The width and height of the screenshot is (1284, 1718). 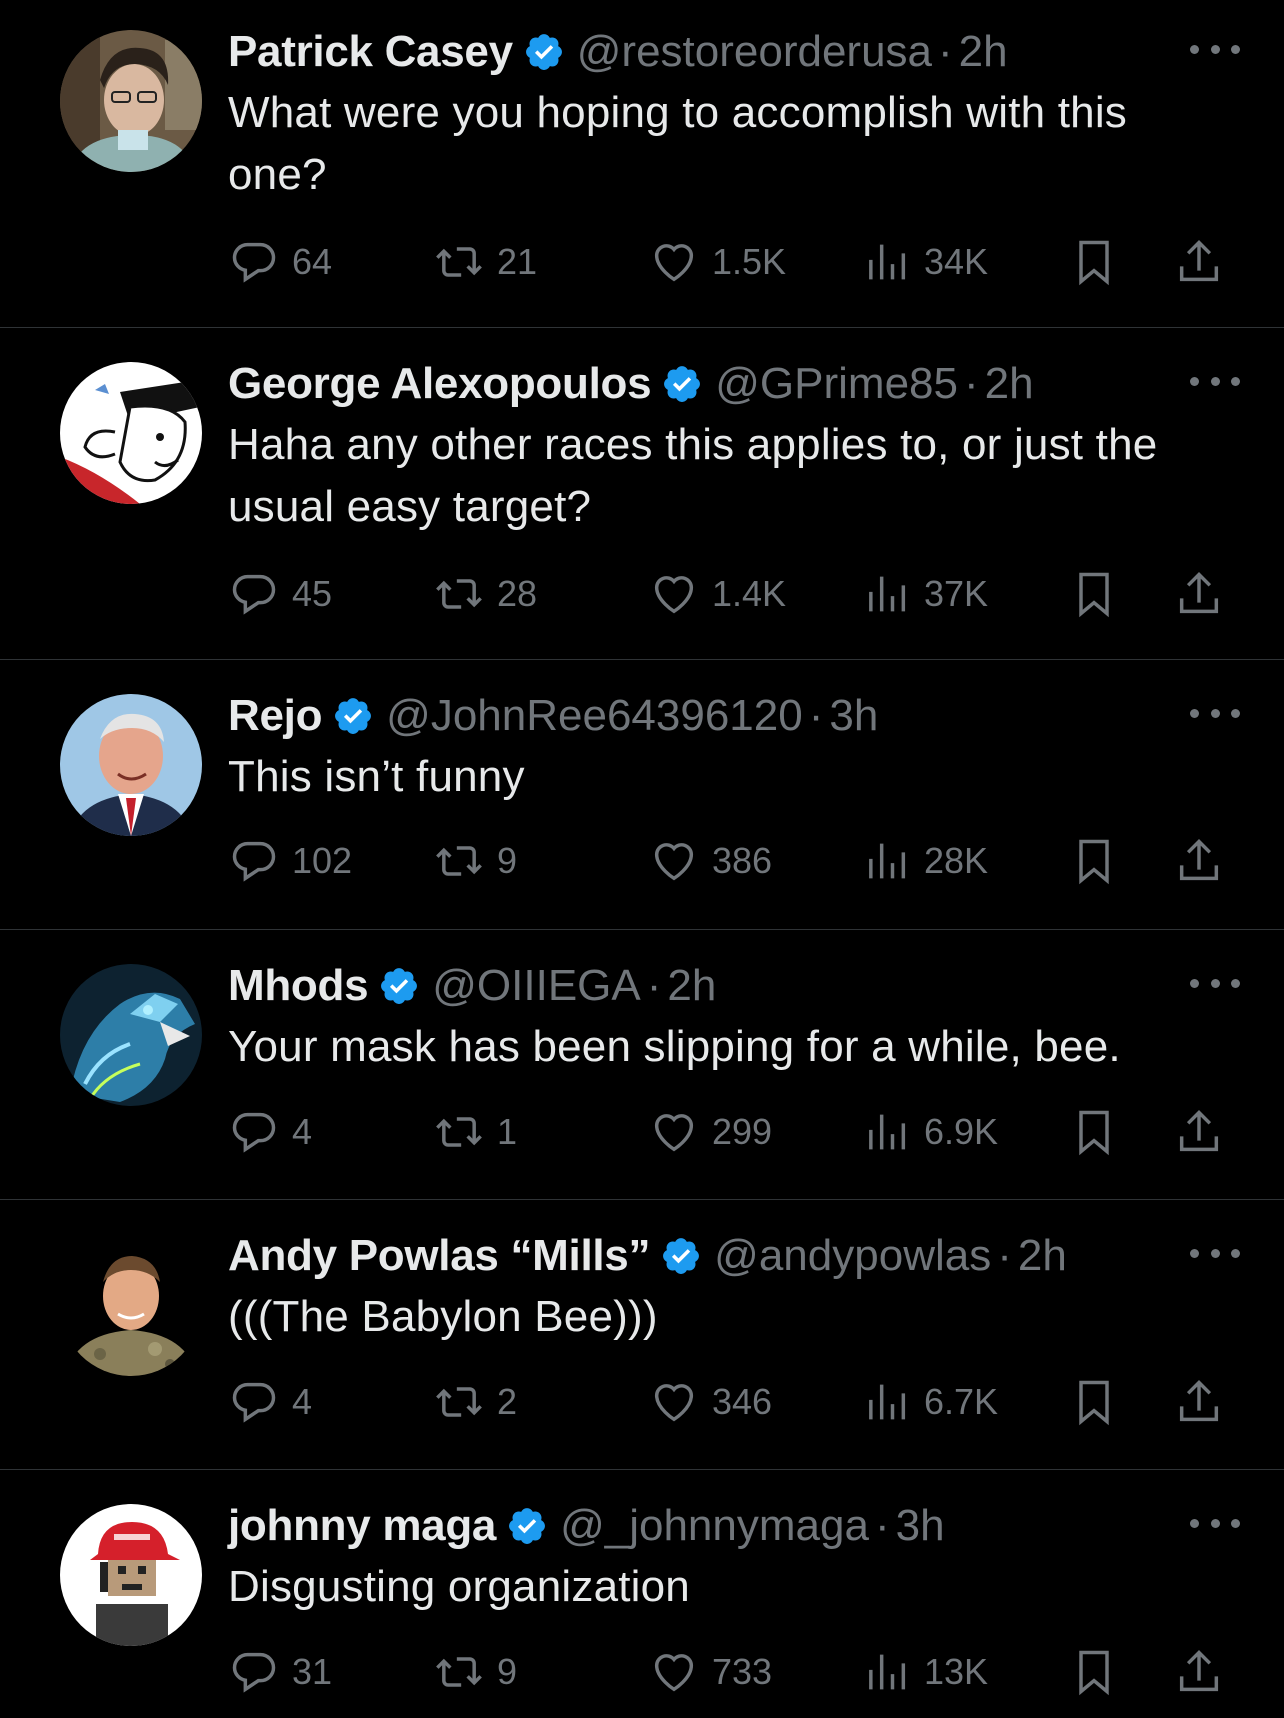 What do you see at coordinates (736, 986) in the screenshot?
I see `tweet-header: Mhods @OIIIEGA · 2h` at bounding box center [736, 986].